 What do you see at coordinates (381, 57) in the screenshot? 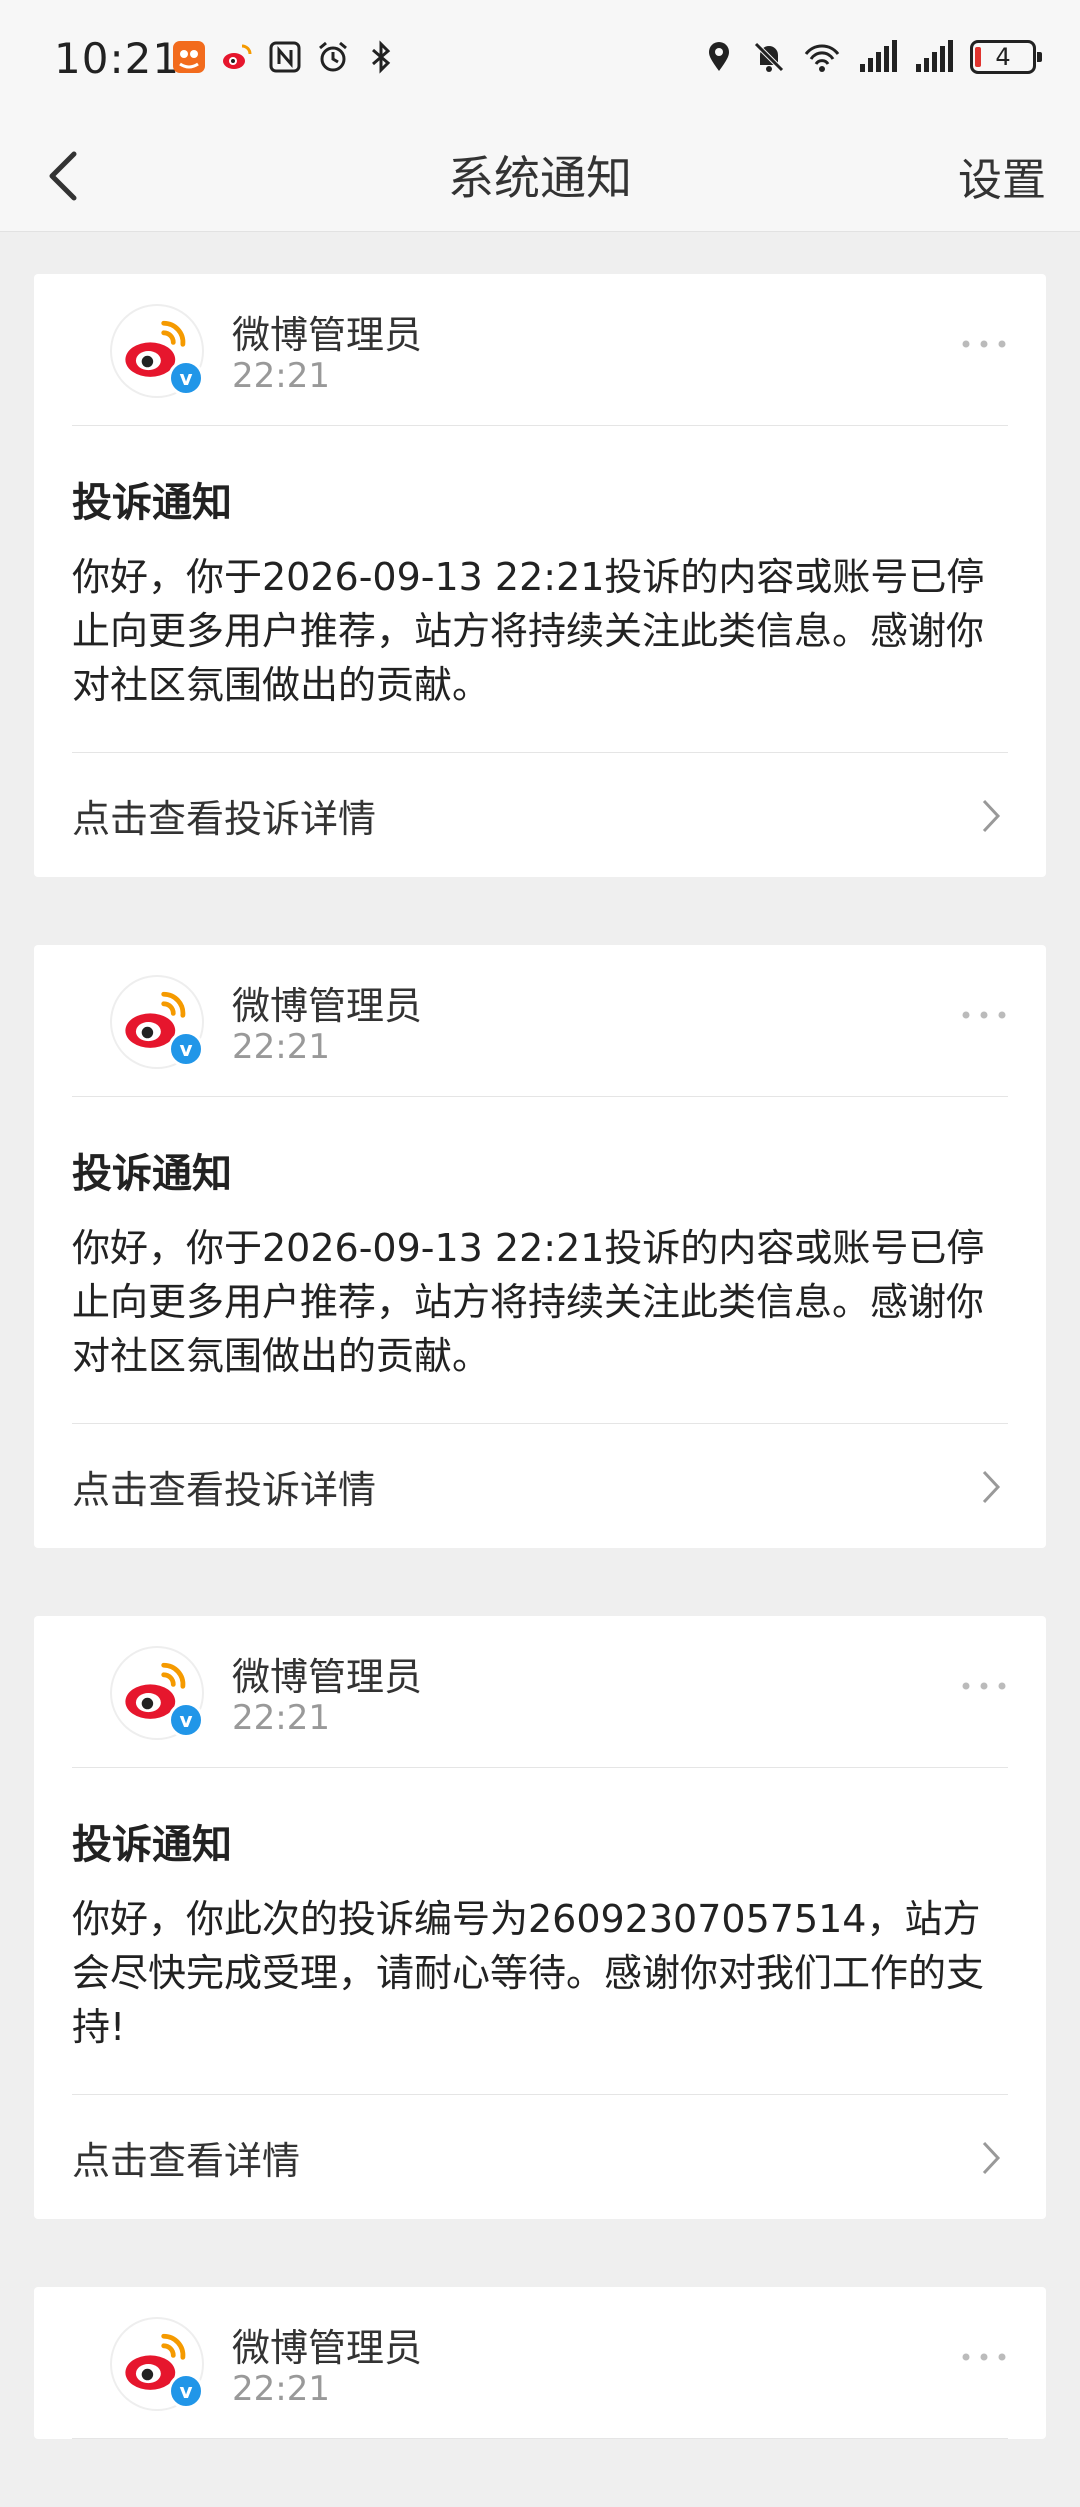
I see `bluetooth-icon` at bounding box center [381, 57].